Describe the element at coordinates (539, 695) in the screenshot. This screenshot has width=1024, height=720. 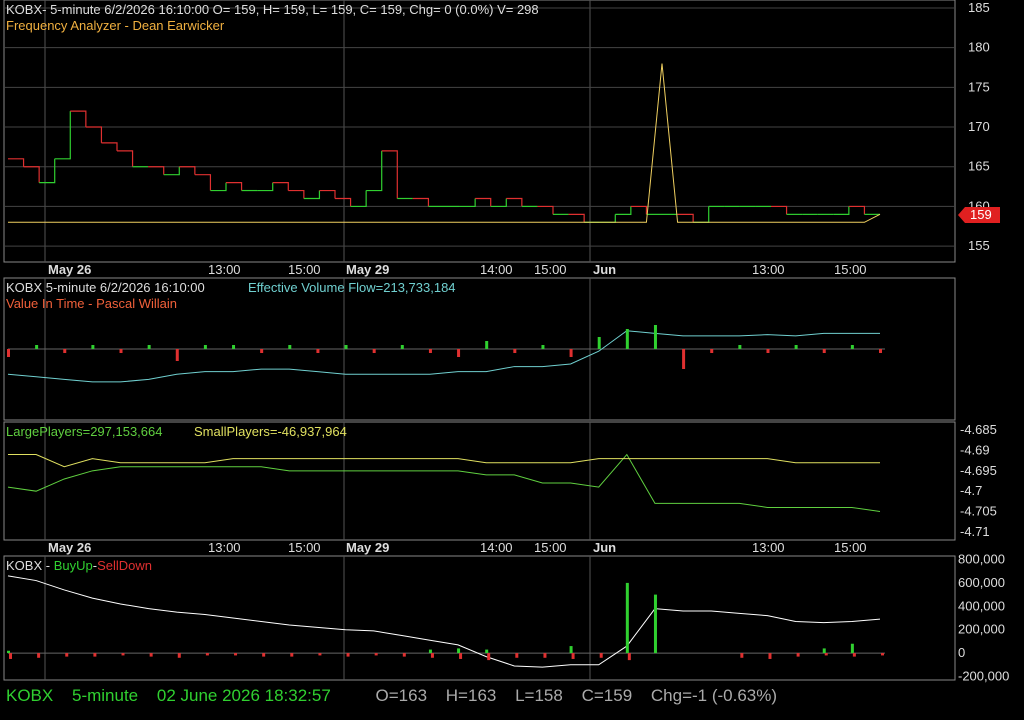
I see `status-low: L=158` at that location.